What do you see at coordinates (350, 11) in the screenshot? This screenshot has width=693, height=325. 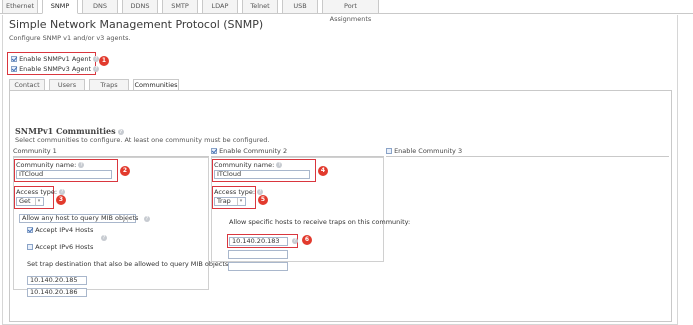 I see `tab-port-assignments: Port Assignments` at bounding box center [350, 11].